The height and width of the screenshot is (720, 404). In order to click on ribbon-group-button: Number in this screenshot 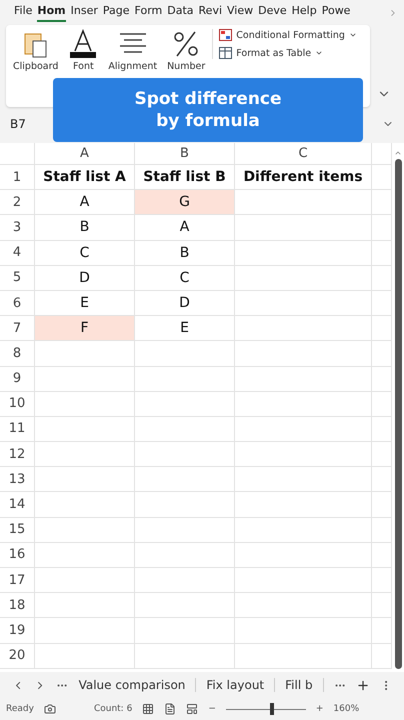, I will do `click(186, 50)`.